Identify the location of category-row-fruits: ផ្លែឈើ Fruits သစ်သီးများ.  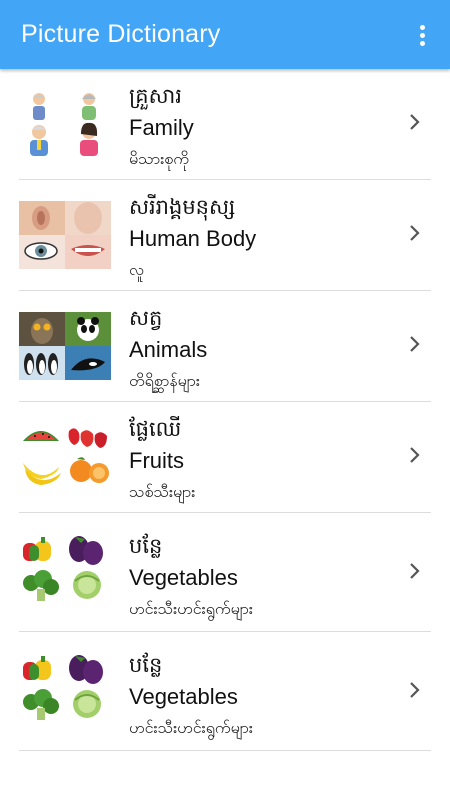
(225, 457).